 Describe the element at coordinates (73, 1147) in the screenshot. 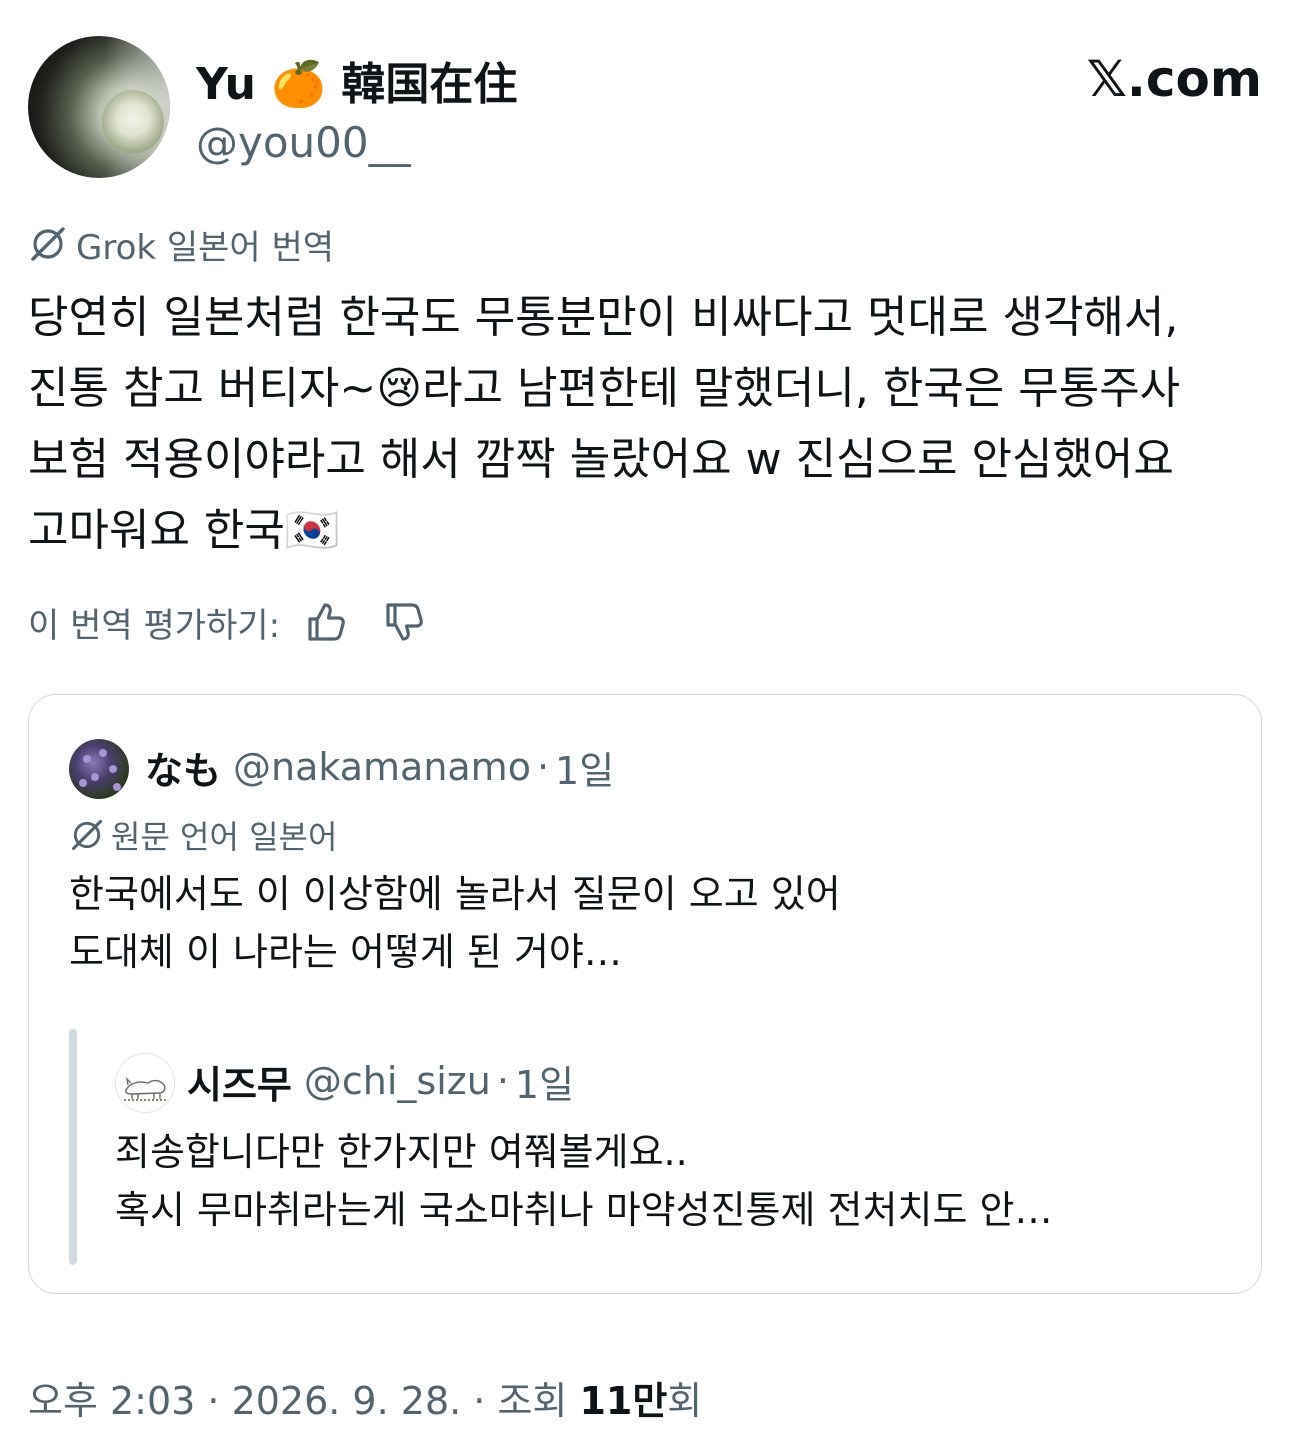

I see `thread-line` at that location.